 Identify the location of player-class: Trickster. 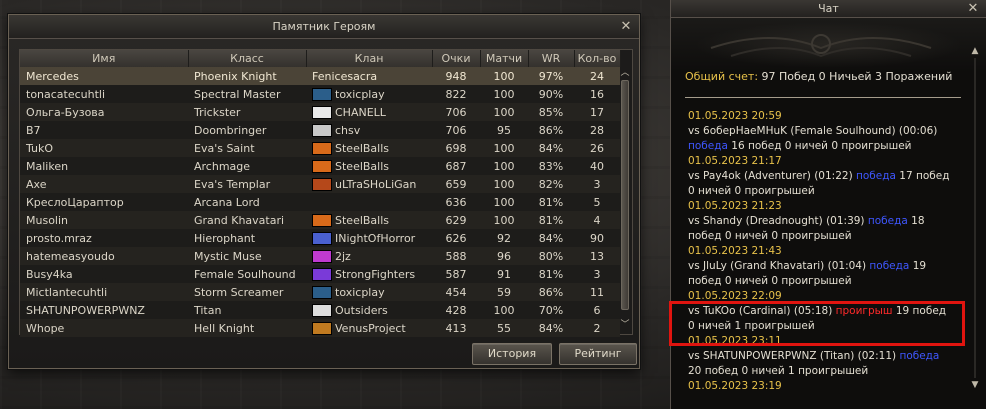
(247, 112).